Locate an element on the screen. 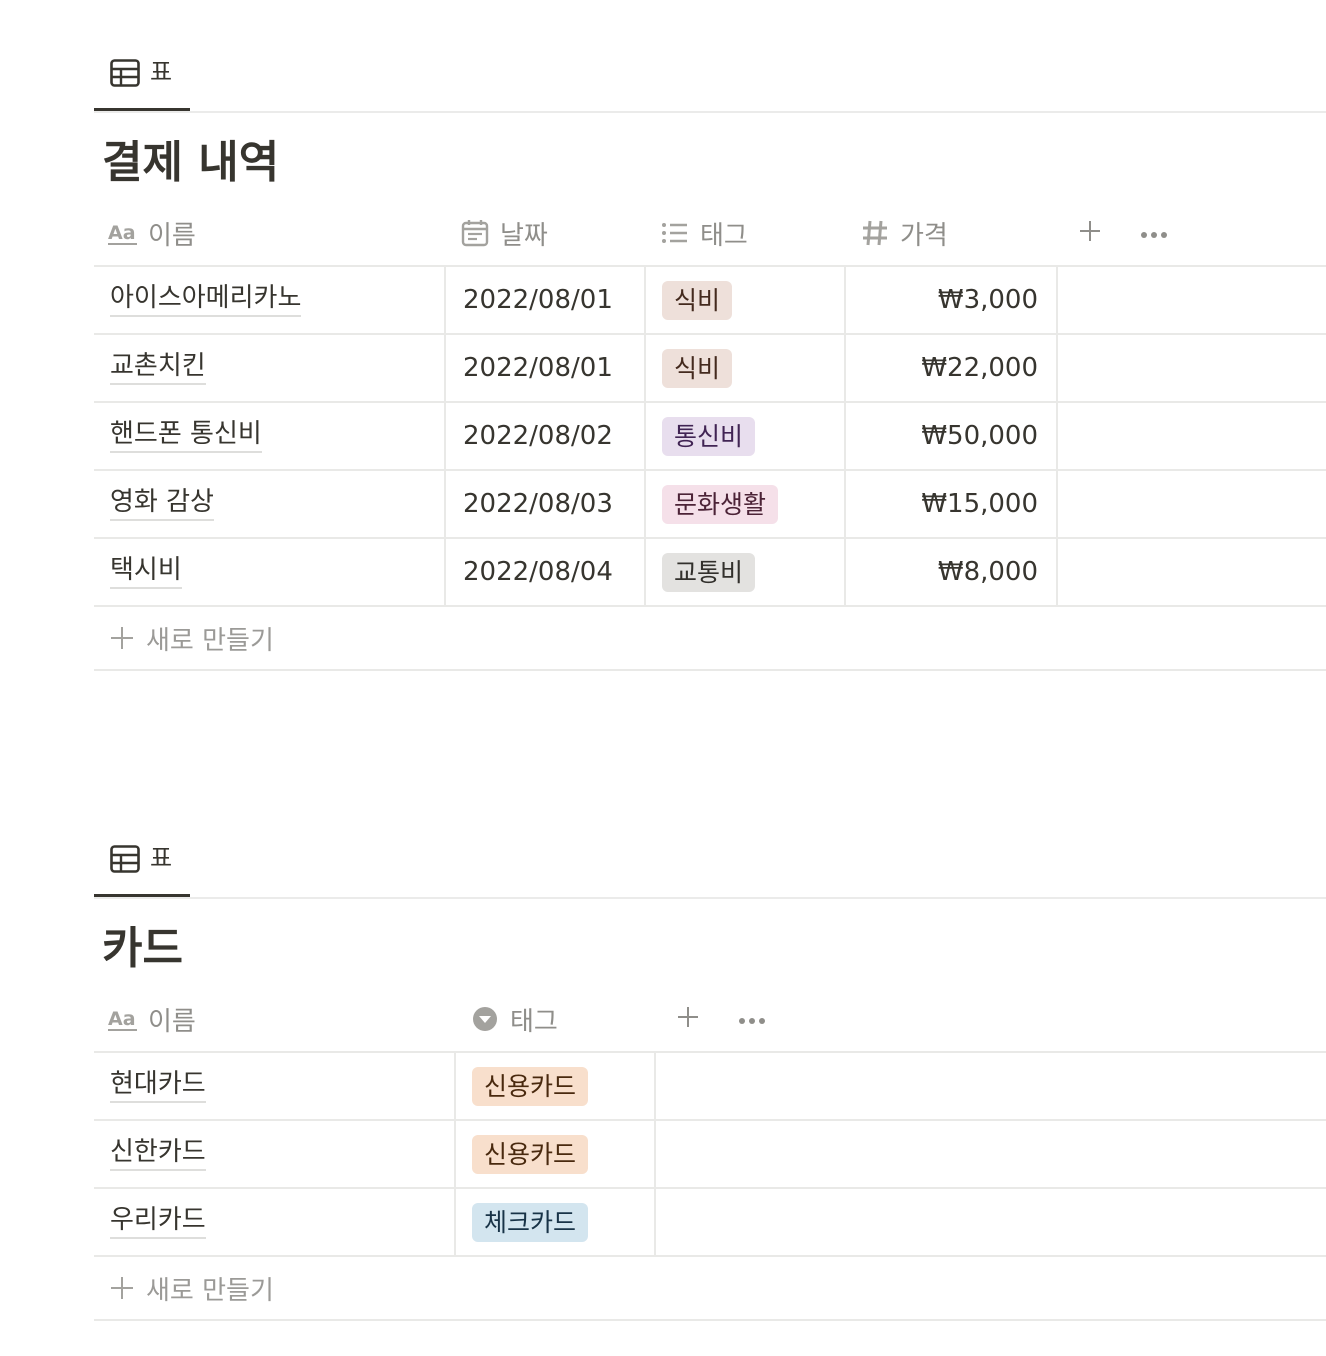 This screenshot has height=1356, width=1326. row-title: 영화 감상 is located at coordinates (162, 504).